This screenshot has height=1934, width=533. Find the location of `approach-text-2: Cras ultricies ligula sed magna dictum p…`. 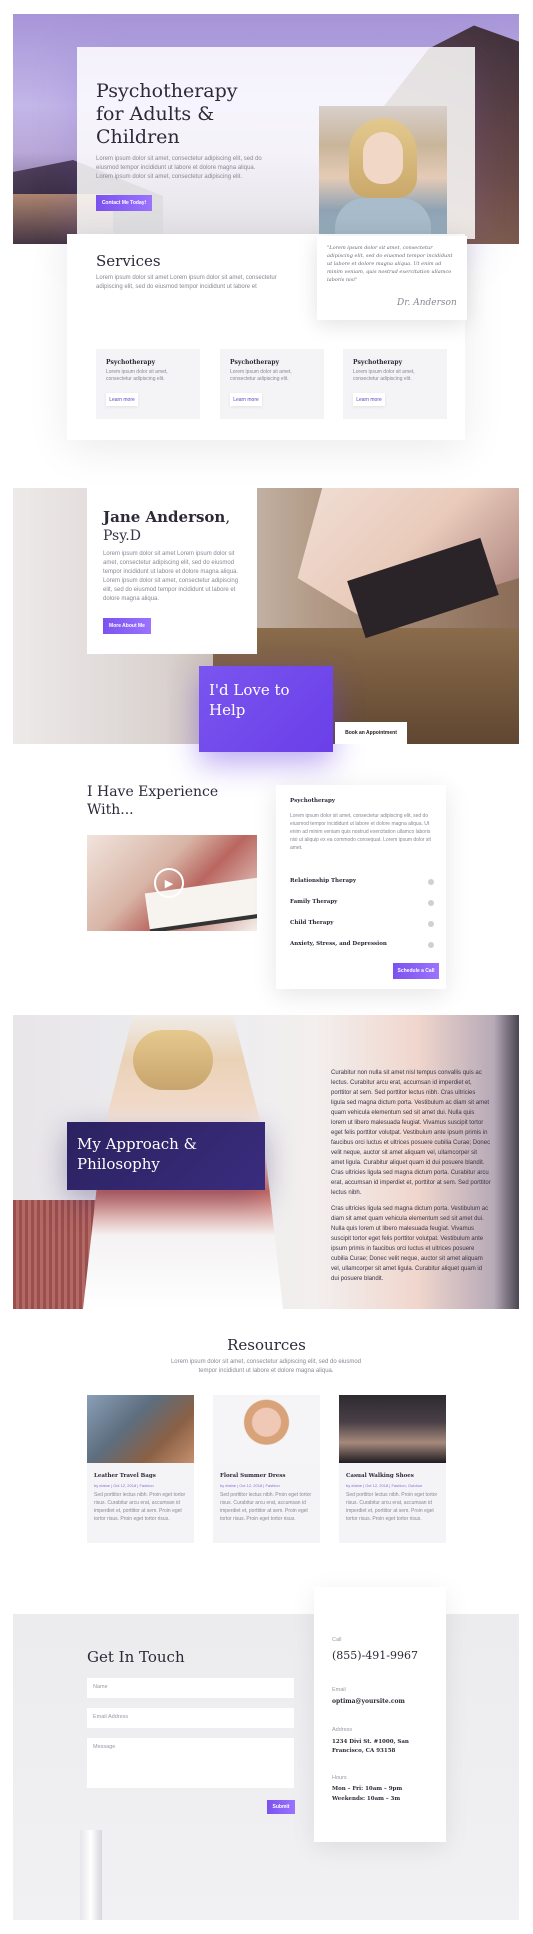

approach-text-2: Cras ultricies ligula sed magna dictum p… is located at coordinates (410, 1244).